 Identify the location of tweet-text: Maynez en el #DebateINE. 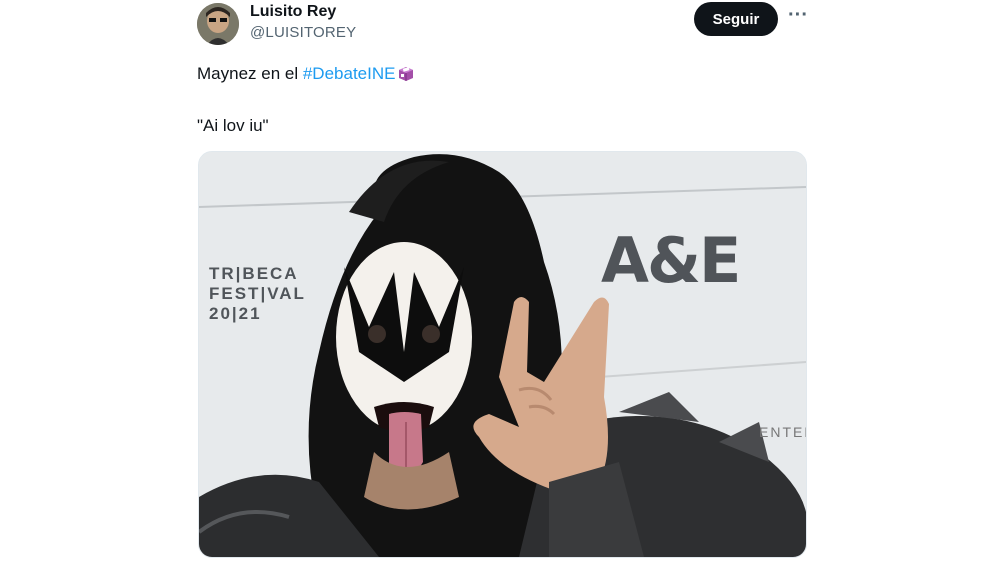
(306, 75).